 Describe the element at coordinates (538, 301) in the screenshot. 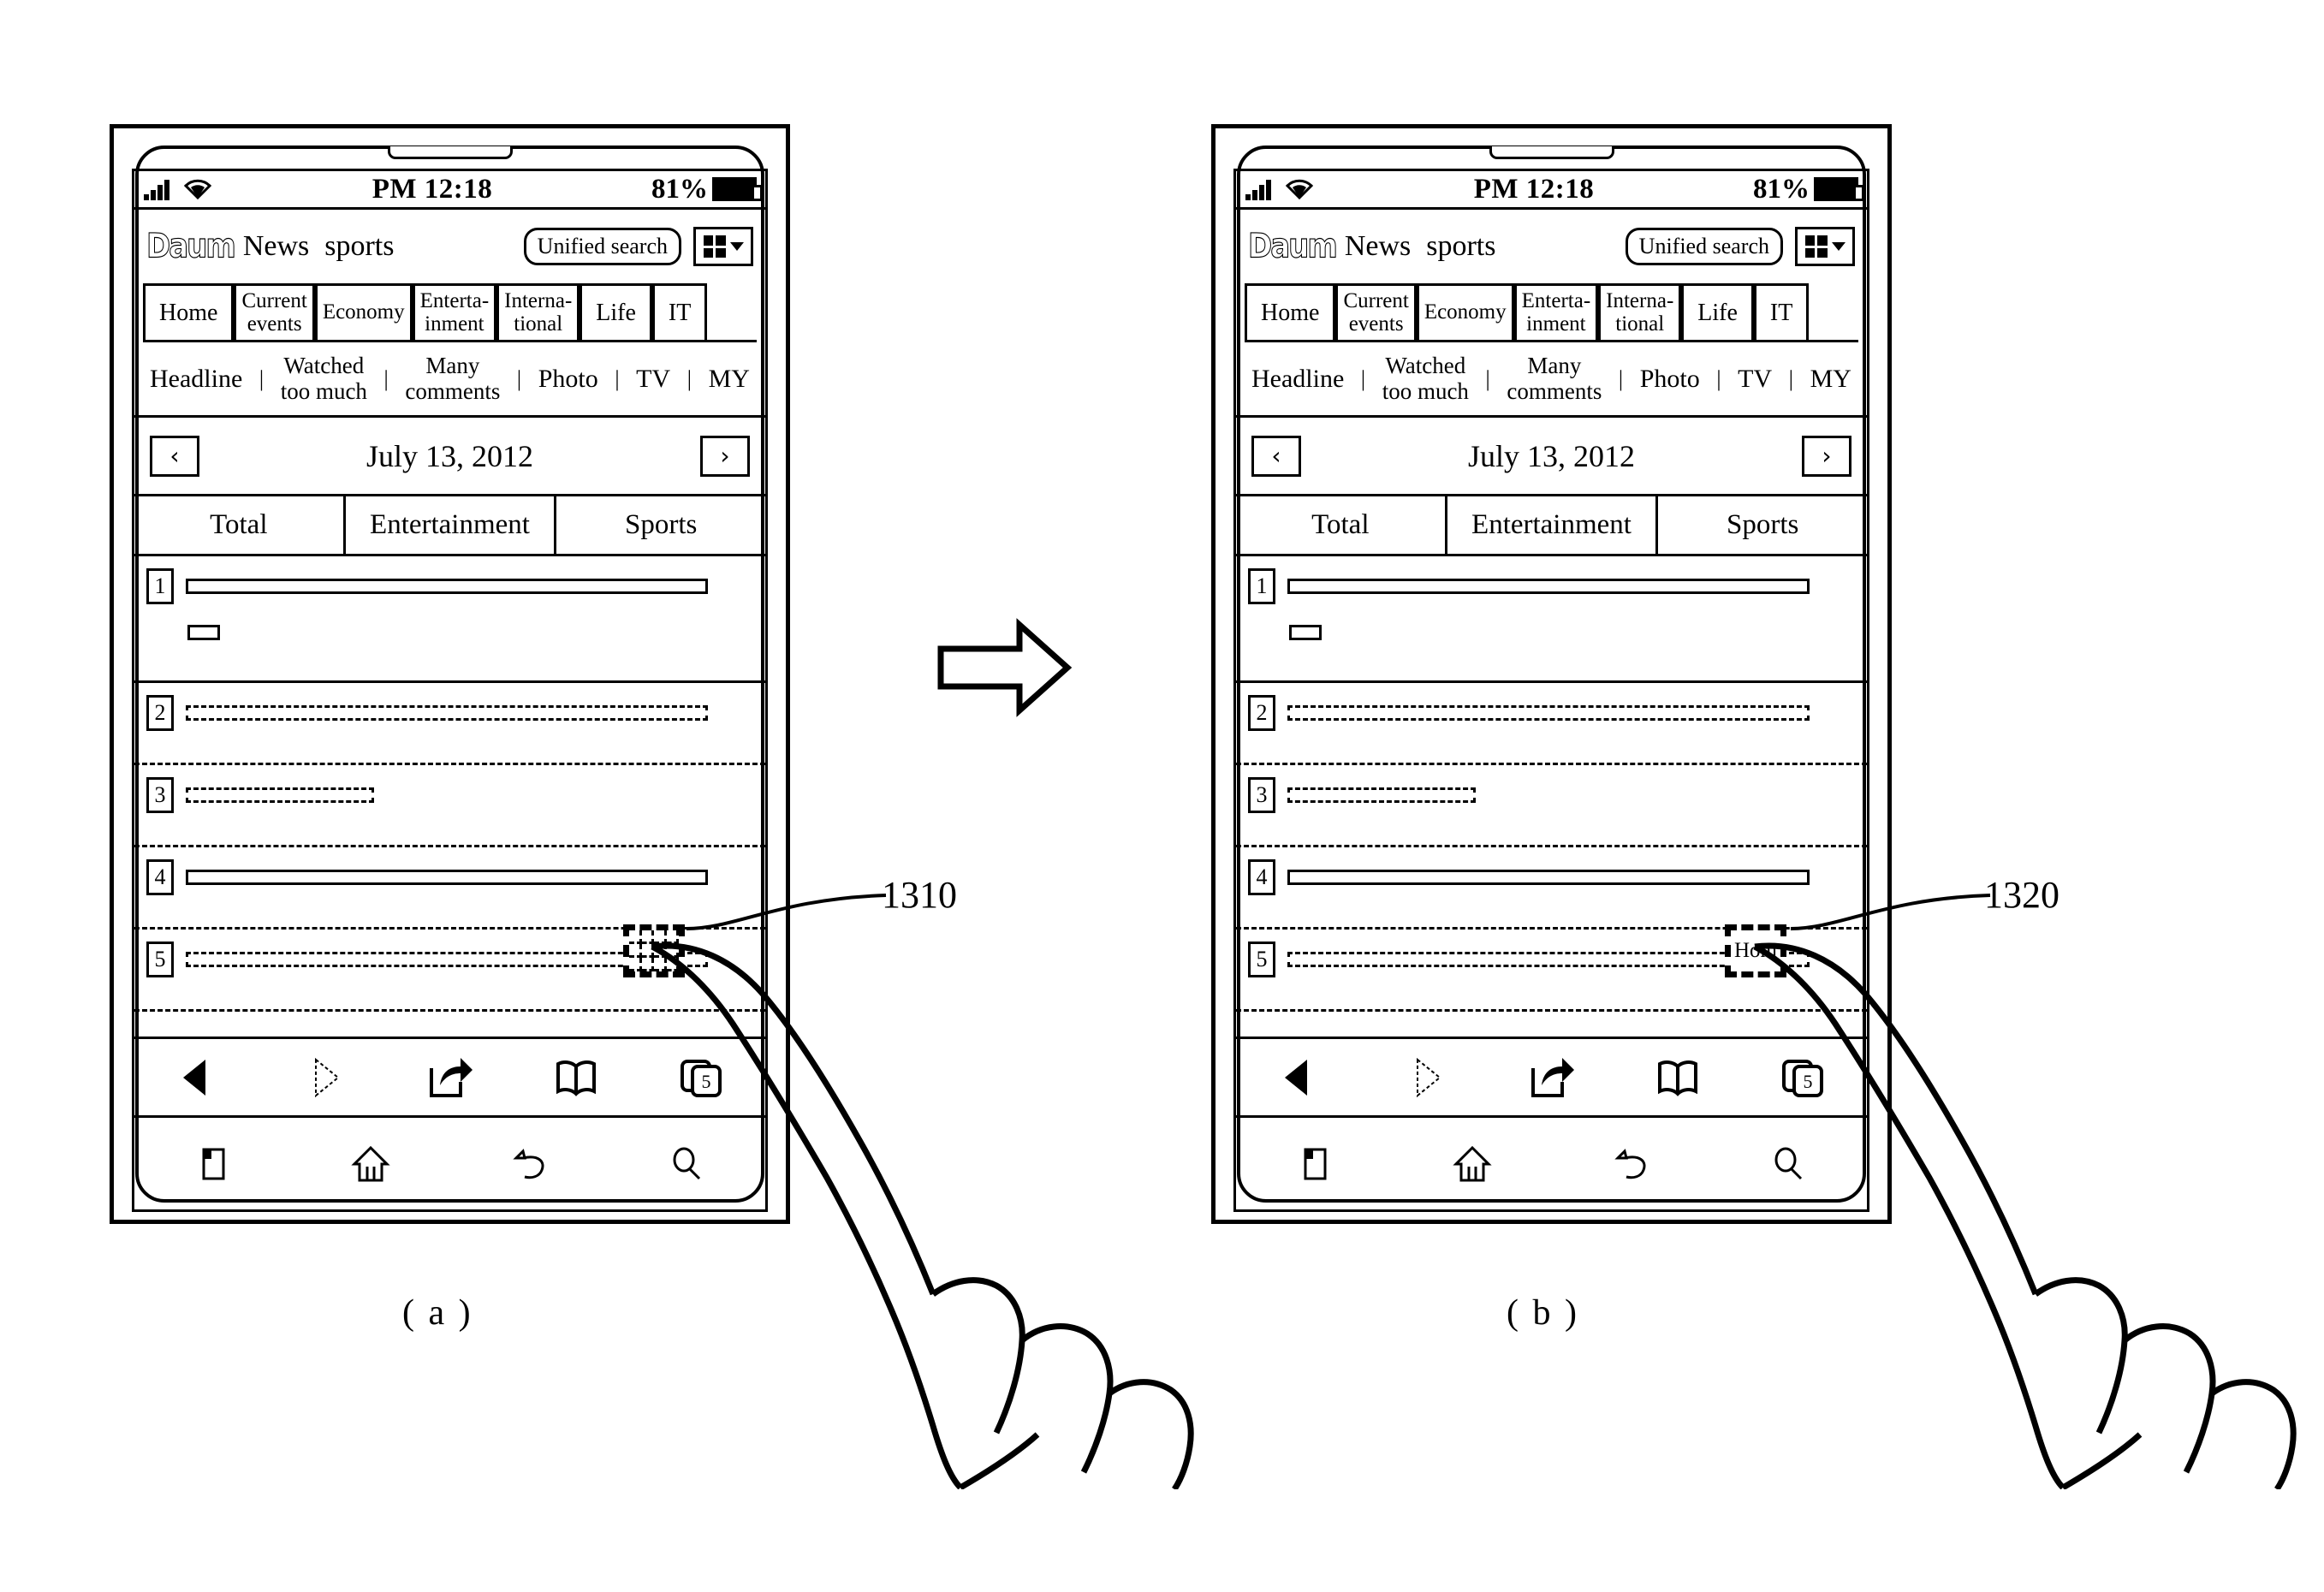

I see `tab-label-line1: Interna-` at that location.